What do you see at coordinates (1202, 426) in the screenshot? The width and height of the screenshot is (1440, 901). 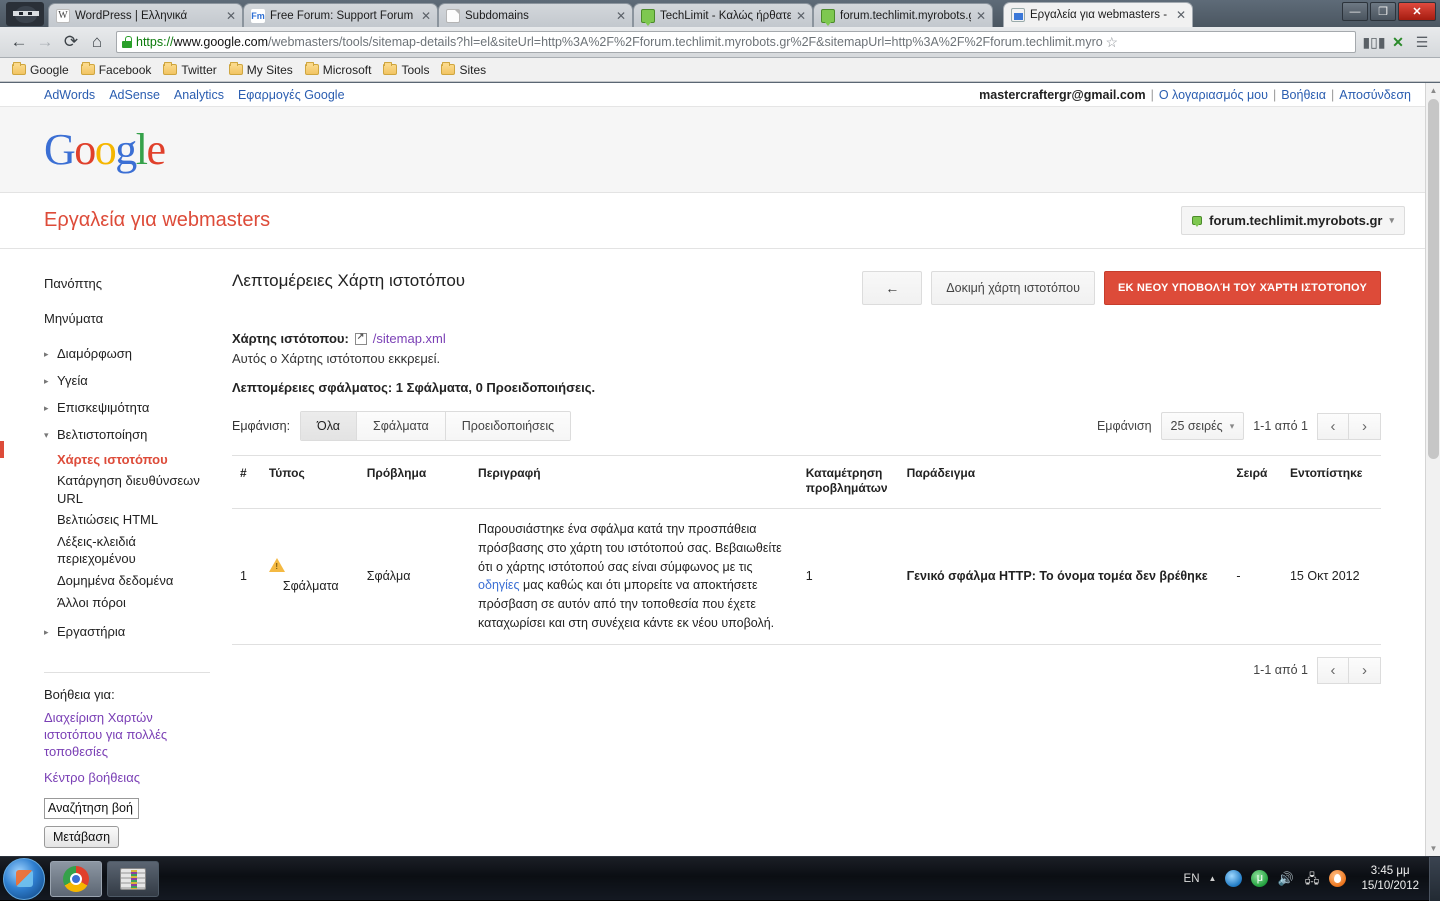 I see `rows-per-page-select: 25 σειρές ▾` at bounding box center [1202, 426].